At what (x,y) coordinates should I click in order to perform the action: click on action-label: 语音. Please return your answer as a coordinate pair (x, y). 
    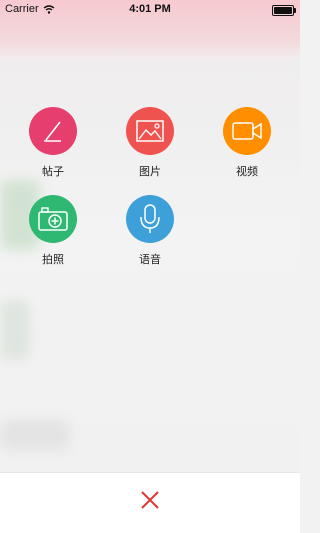
    Looking at the image, I should click on (150, 260).